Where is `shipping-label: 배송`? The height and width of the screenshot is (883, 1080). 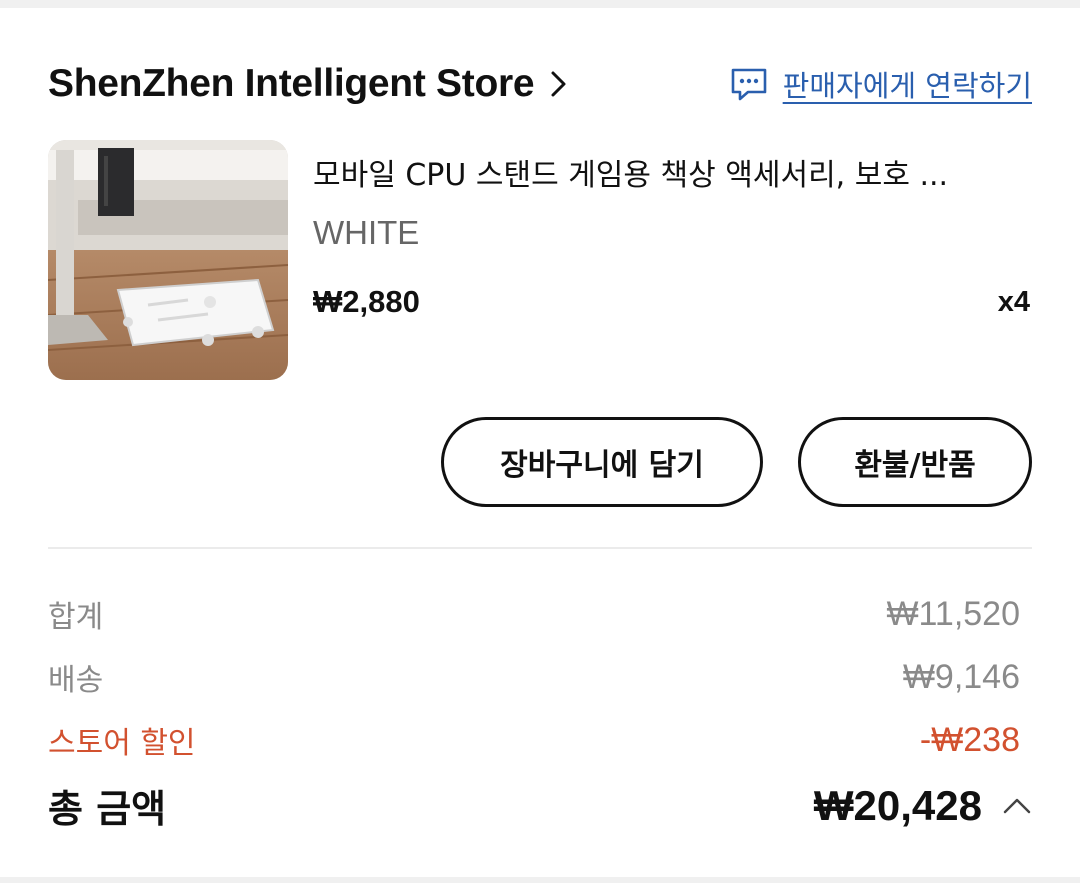
shipping-label: 배송 is located at coordinates (76, 680).